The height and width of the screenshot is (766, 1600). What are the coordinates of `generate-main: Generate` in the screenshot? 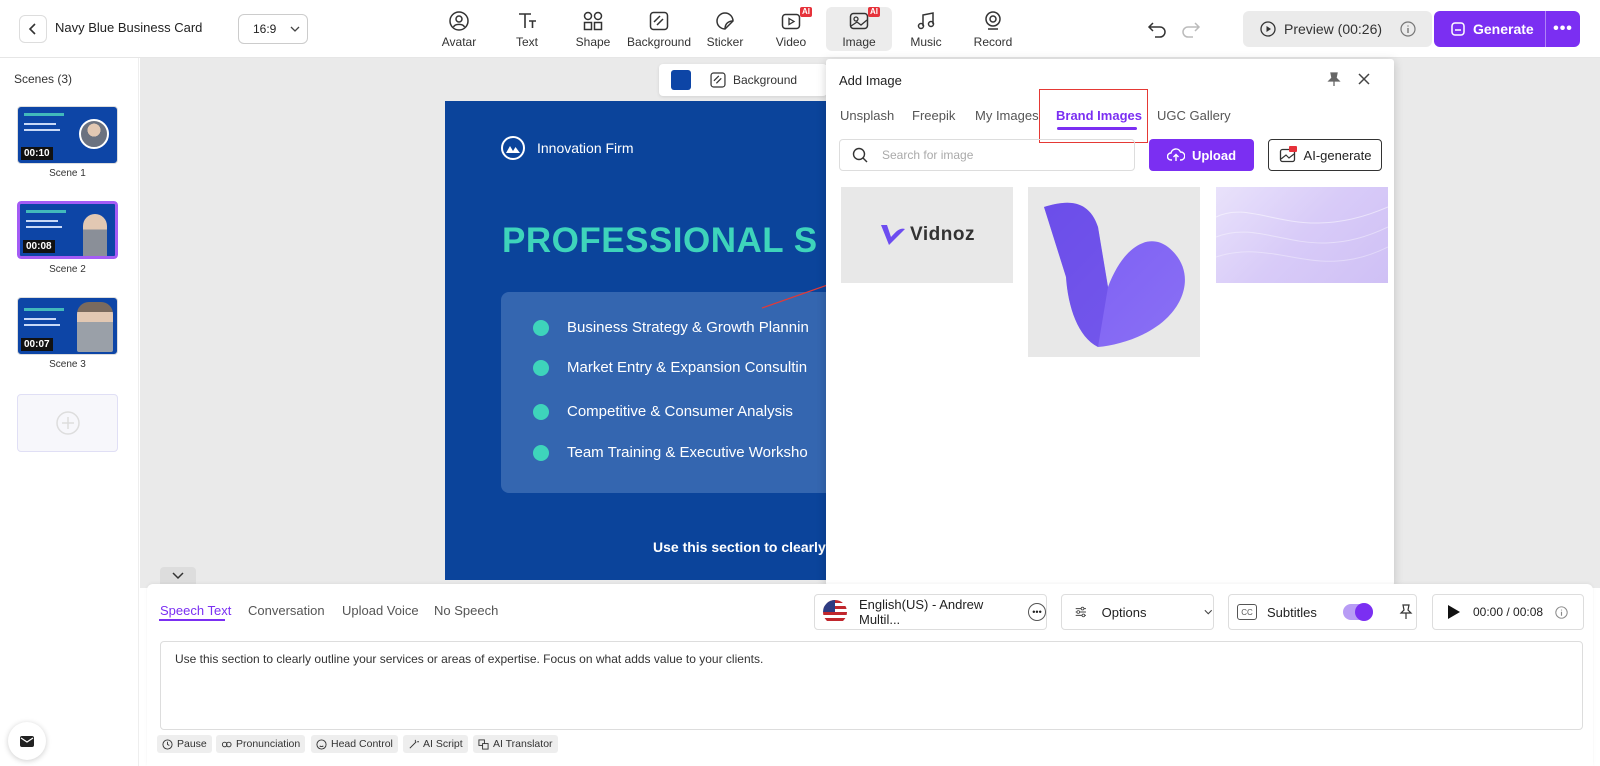 It's located at (1490, 29).